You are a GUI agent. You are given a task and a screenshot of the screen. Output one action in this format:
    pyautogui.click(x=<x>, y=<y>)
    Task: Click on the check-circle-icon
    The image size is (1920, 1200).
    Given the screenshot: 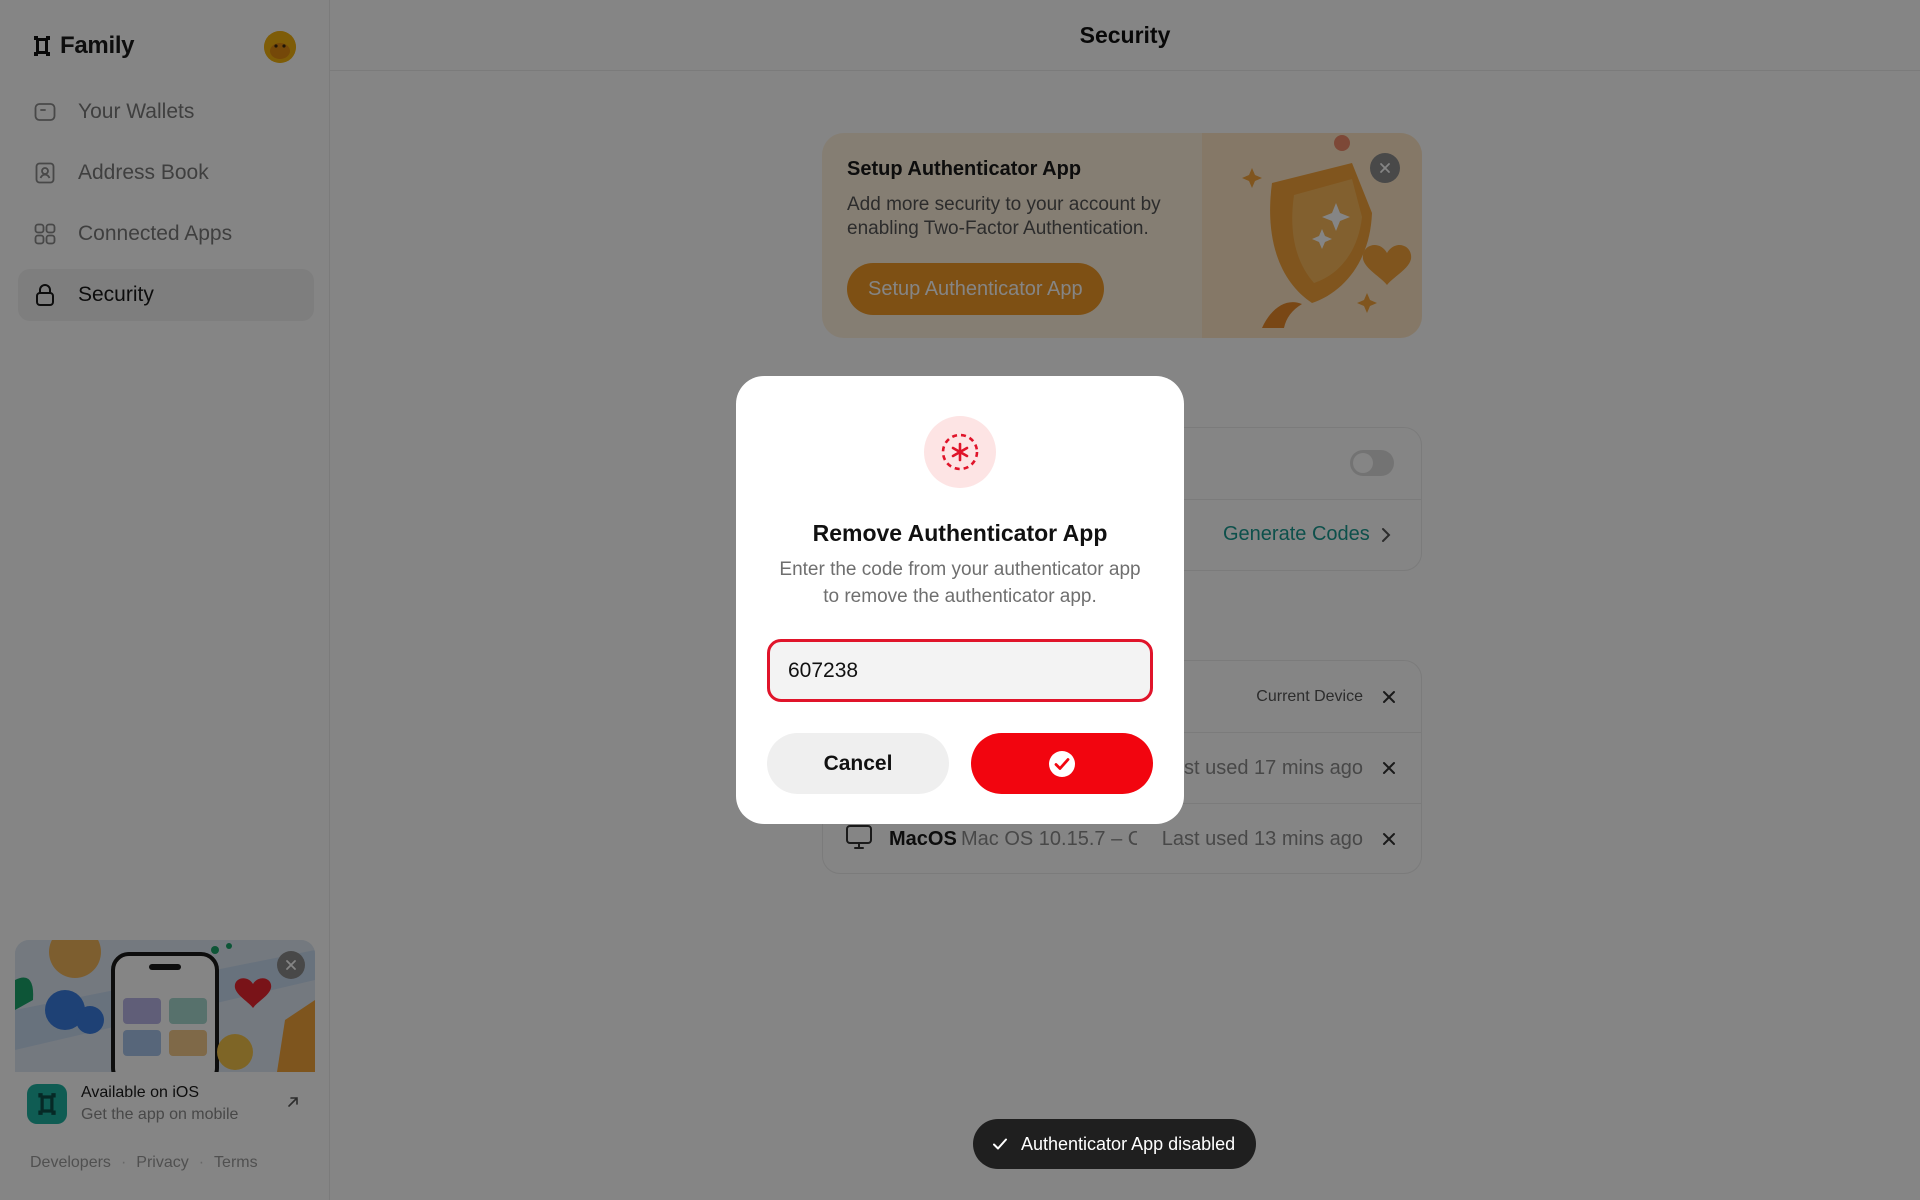 What is the action you would take?
    pyautogui.click(x=1062, y=763)
    